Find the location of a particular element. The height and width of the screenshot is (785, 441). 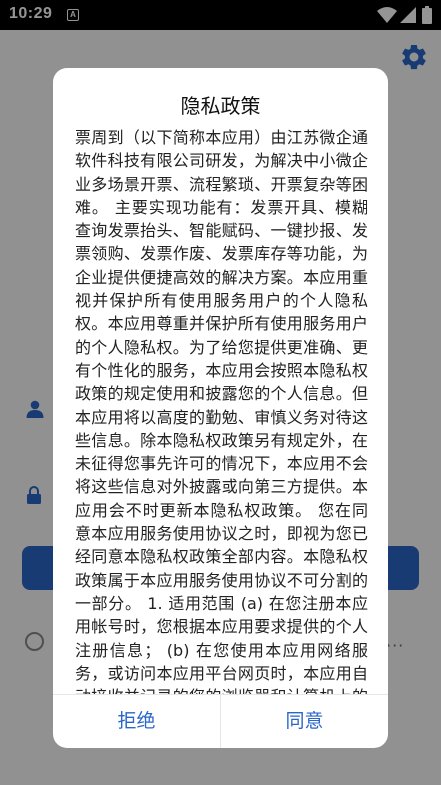

dialog-footer: 拒绝 同意 is located at coordinates (220, 721).